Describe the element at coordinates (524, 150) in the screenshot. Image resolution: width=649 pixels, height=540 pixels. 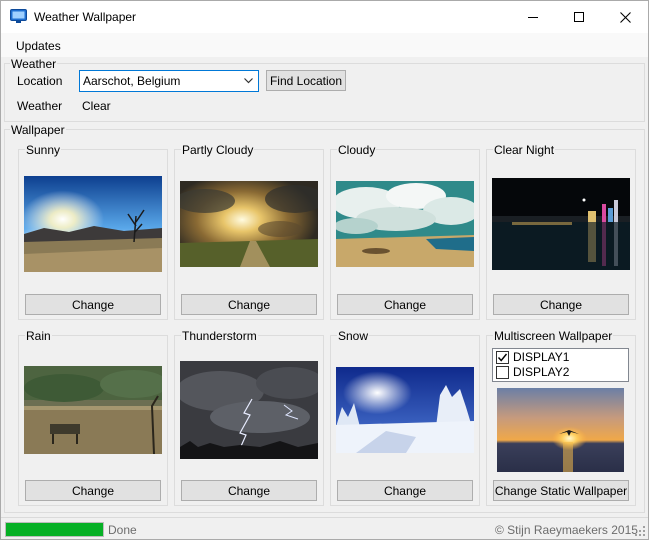
I see `panel-title-clear-night: Clear Night` at that location.